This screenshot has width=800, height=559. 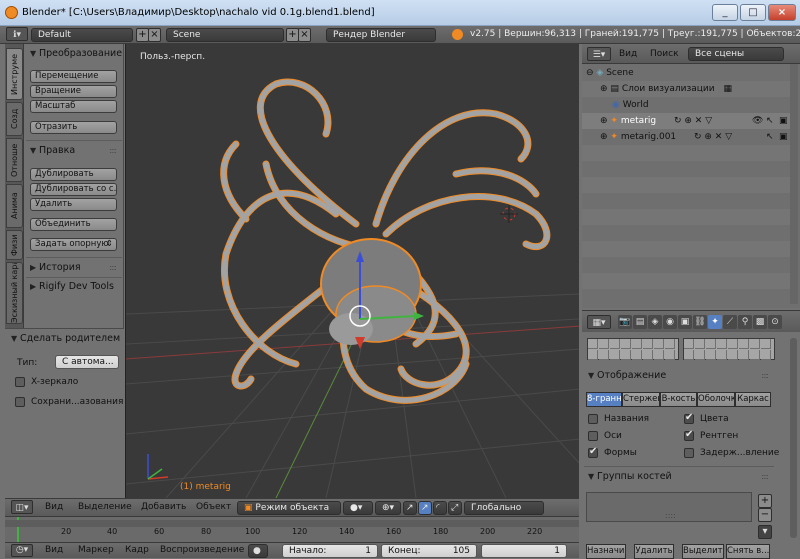 What do you see at coordinates (22, 550) in the screenshot?
I see `editor-type-timeline-icon: ◷▾` at bounding box center [22, 550].